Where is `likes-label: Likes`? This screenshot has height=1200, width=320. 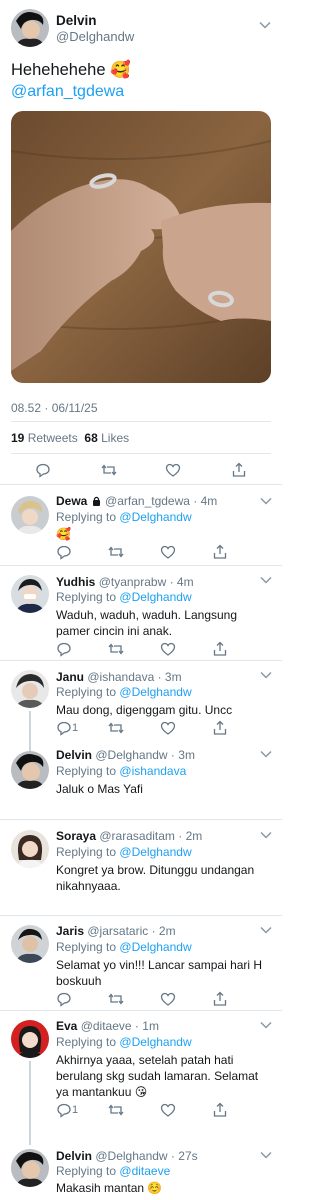 likes-label: Likes is located at coordinates (115, 438).